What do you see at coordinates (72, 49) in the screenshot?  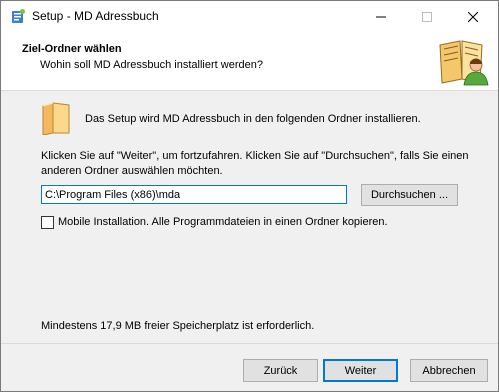 I see `page-title: Ziel-Ordner wählen` at bounding box center [72, 49].